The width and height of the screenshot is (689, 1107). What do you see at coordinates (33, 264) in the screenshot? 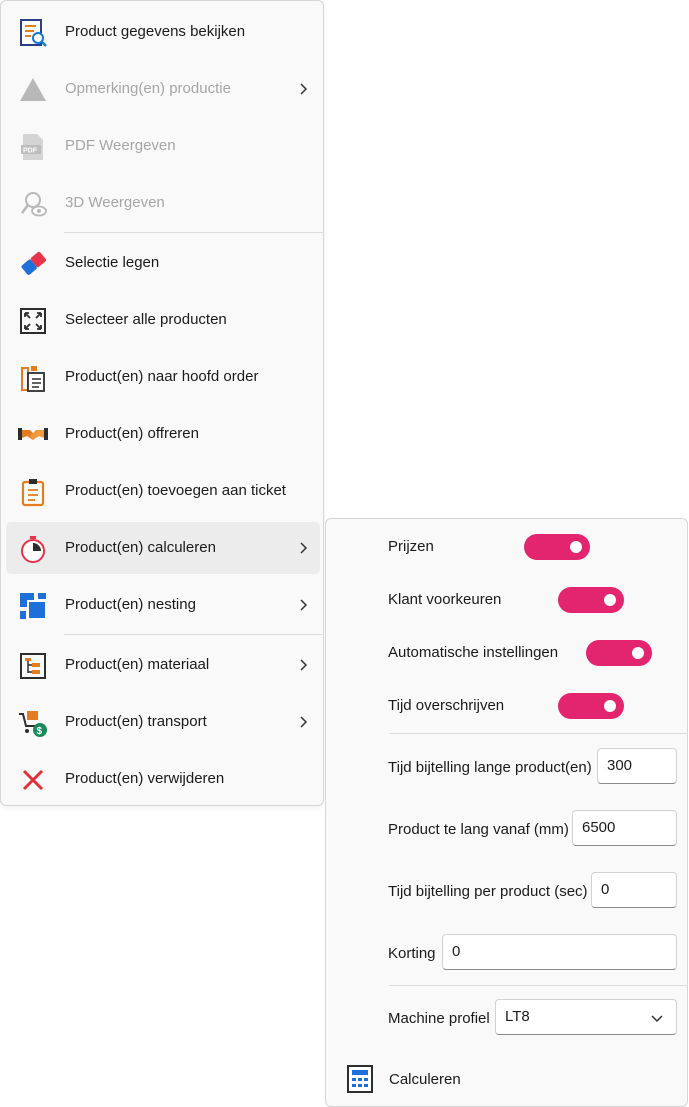
I see `eraser-icon` at bounding box center [33, 264].